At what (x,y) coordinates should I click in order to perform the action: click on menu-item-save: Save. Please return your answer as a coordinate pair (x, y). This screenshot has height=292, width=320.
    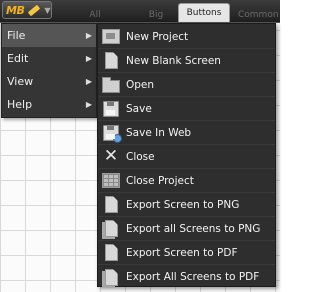
    Looking at the image, I should click on (186, 109).